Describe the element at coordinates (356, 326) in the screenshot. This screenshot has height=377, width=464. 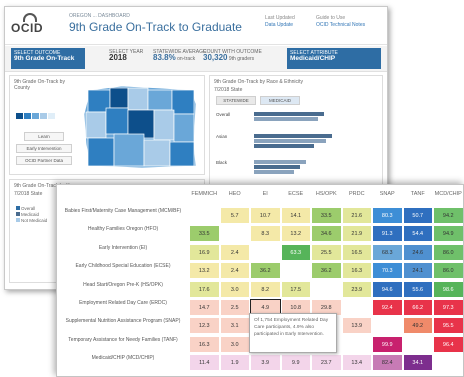
I see `table-cell: 13.9` at that location.